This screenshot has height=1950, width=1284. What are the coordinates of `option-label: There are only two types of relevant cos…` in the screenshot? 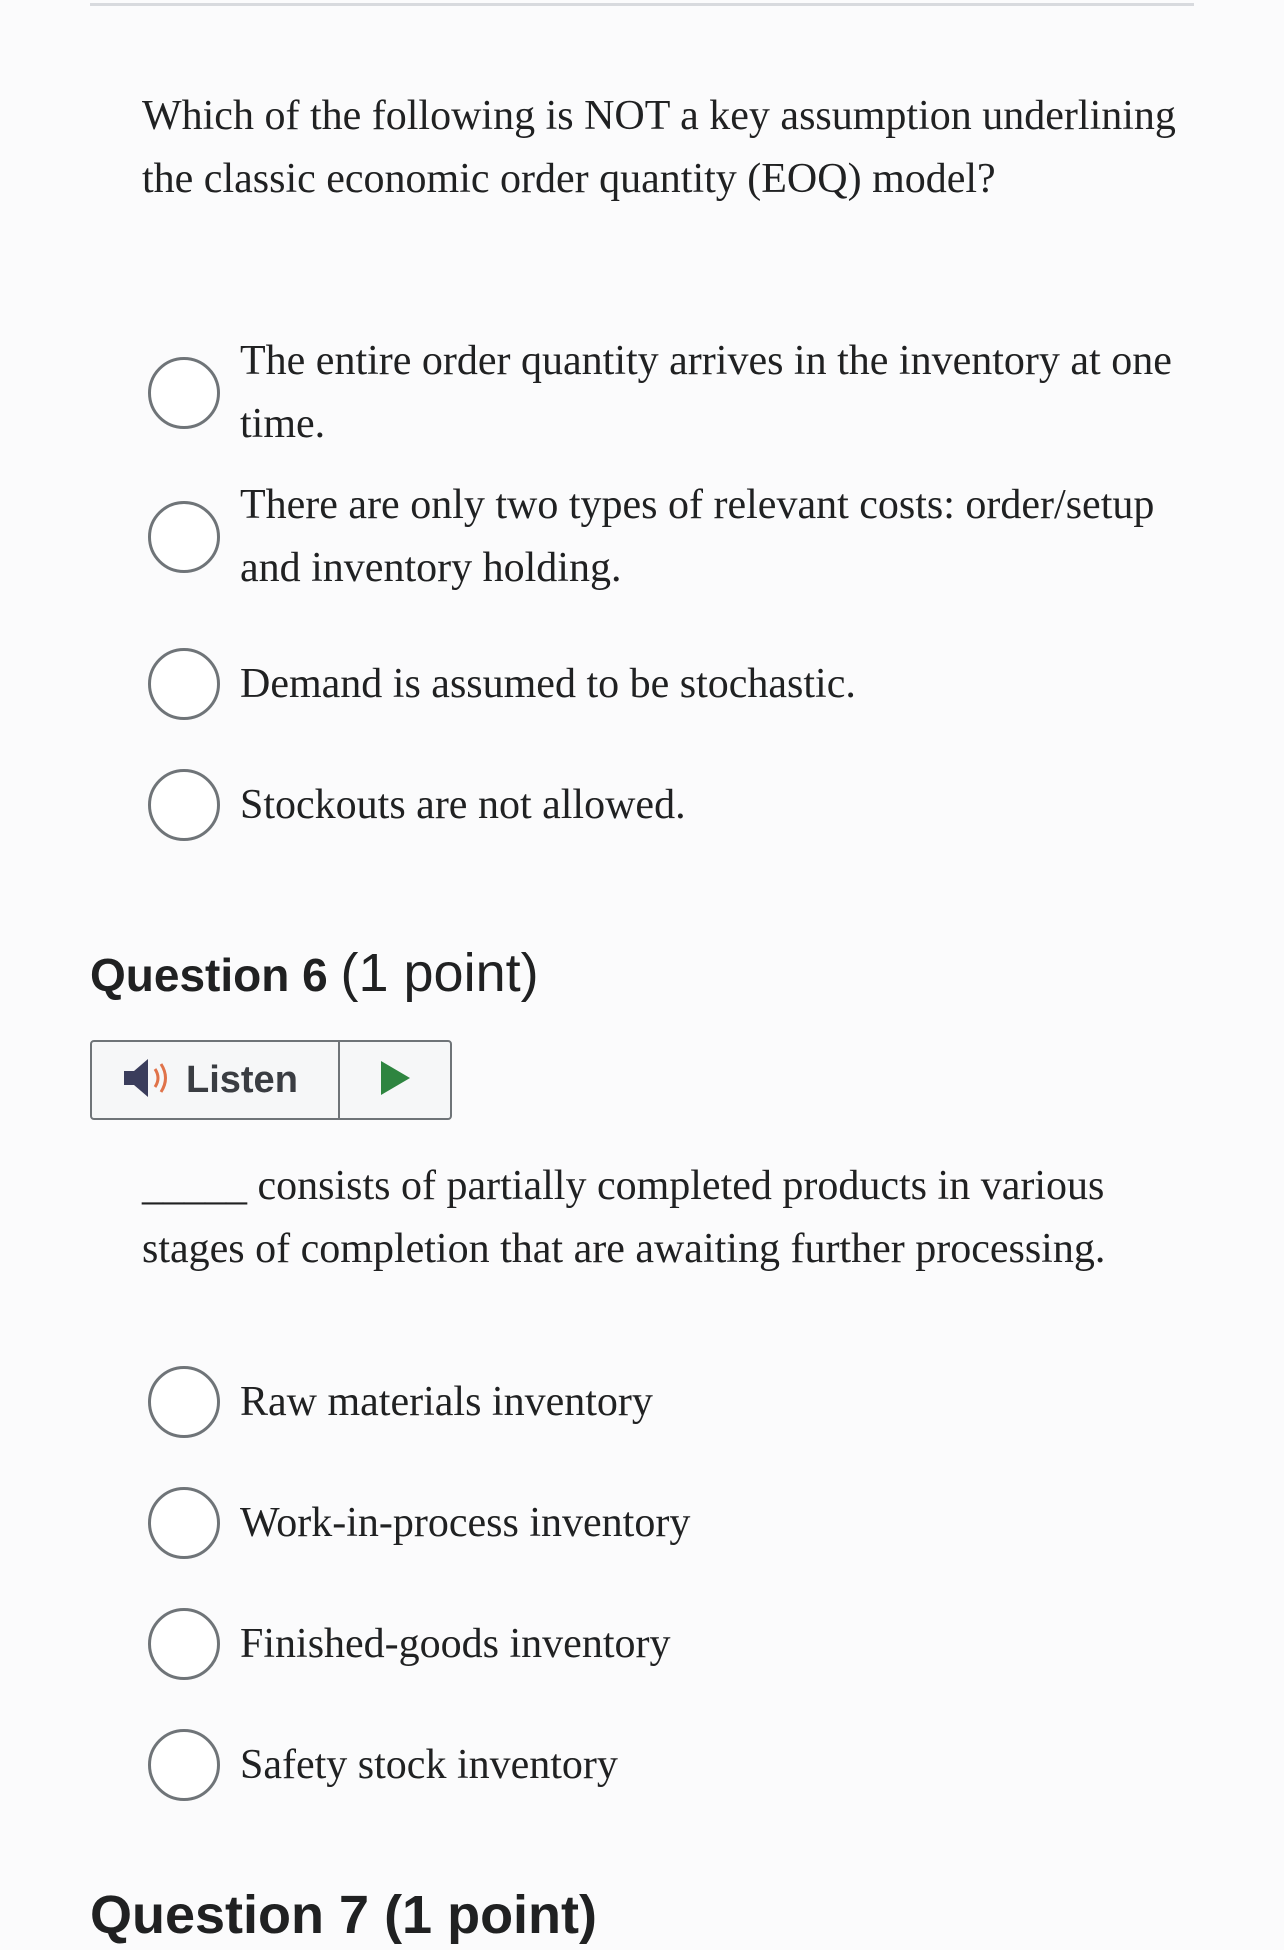 It's located at (697, 536).